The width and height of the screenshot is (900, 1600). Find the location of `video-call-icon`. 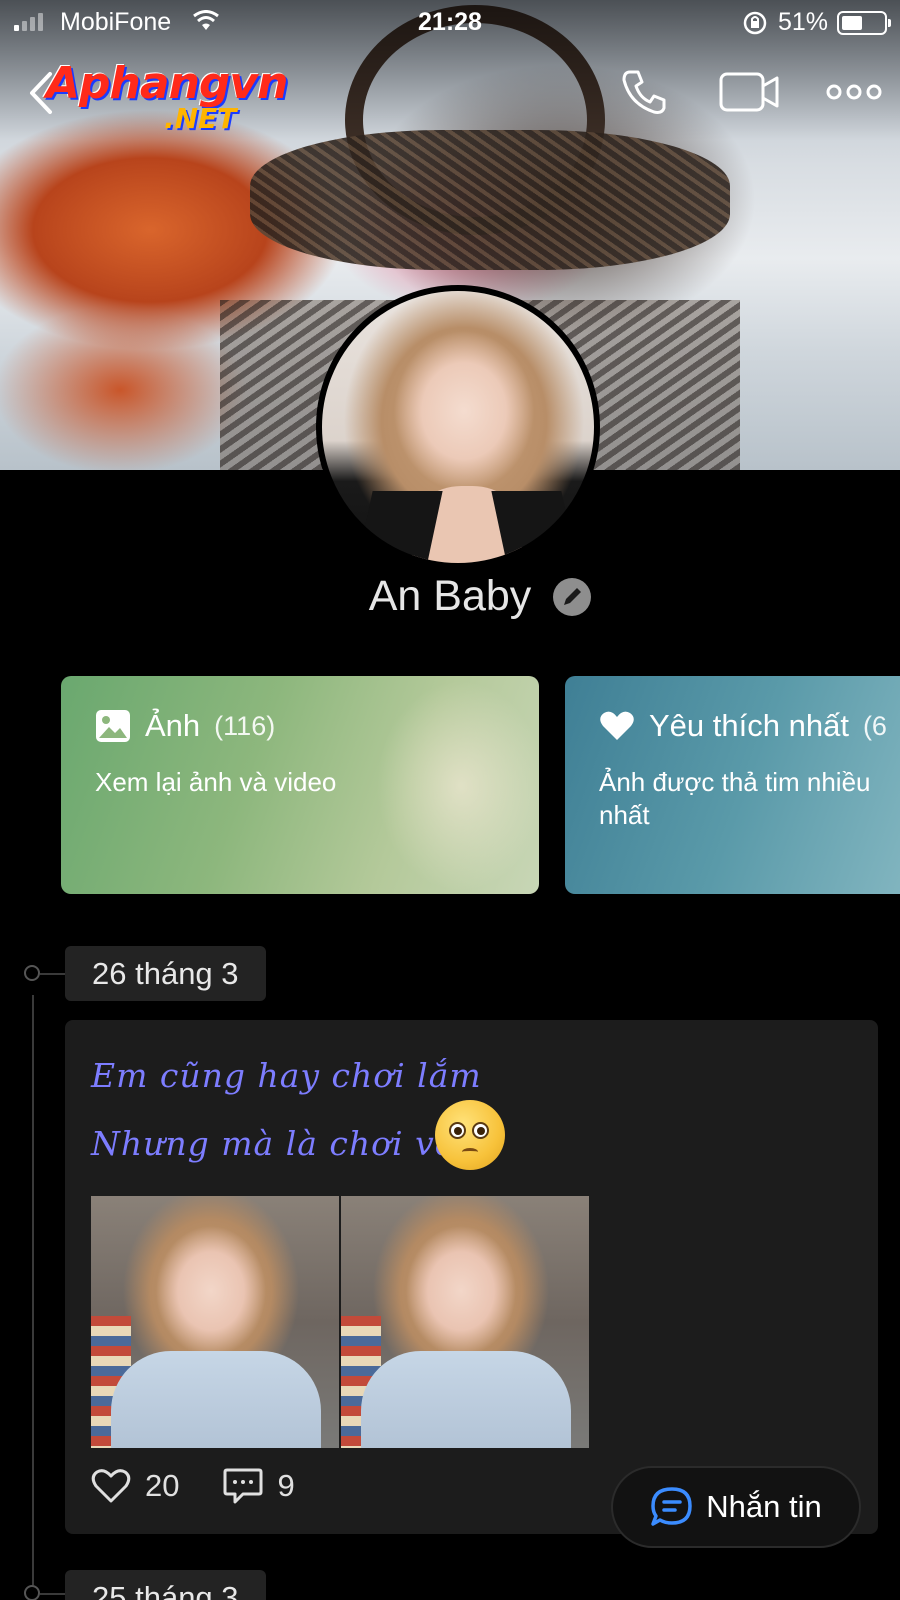

video-call-icon is located at coordinates (749, 92).